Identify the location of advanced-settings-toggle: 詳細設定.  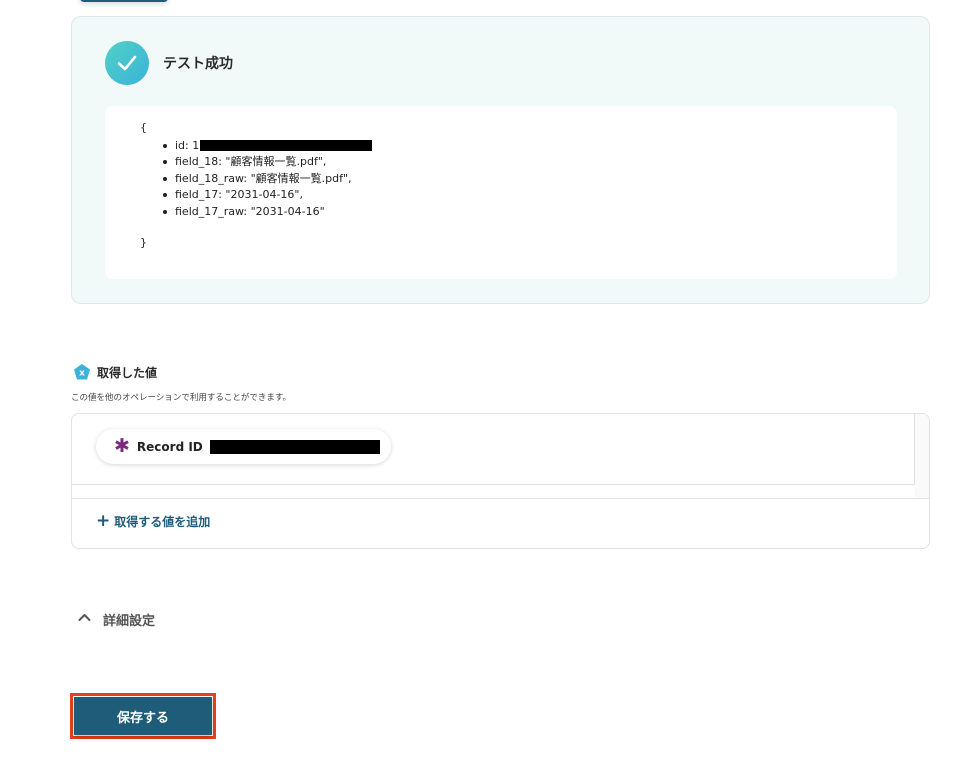
(116, 619).